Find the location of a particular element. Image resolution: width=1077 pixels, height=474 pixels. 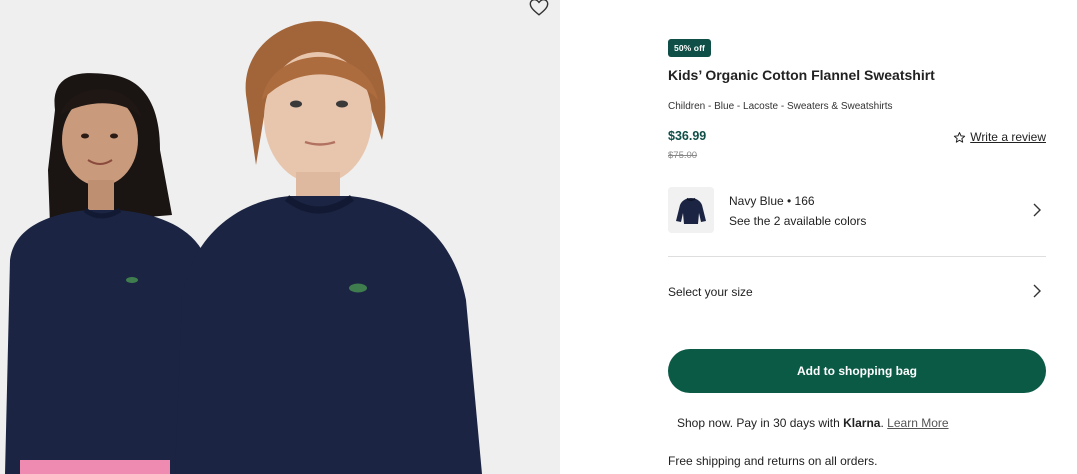

size-selector-label: Select your size is located at coordinates (710, 292).